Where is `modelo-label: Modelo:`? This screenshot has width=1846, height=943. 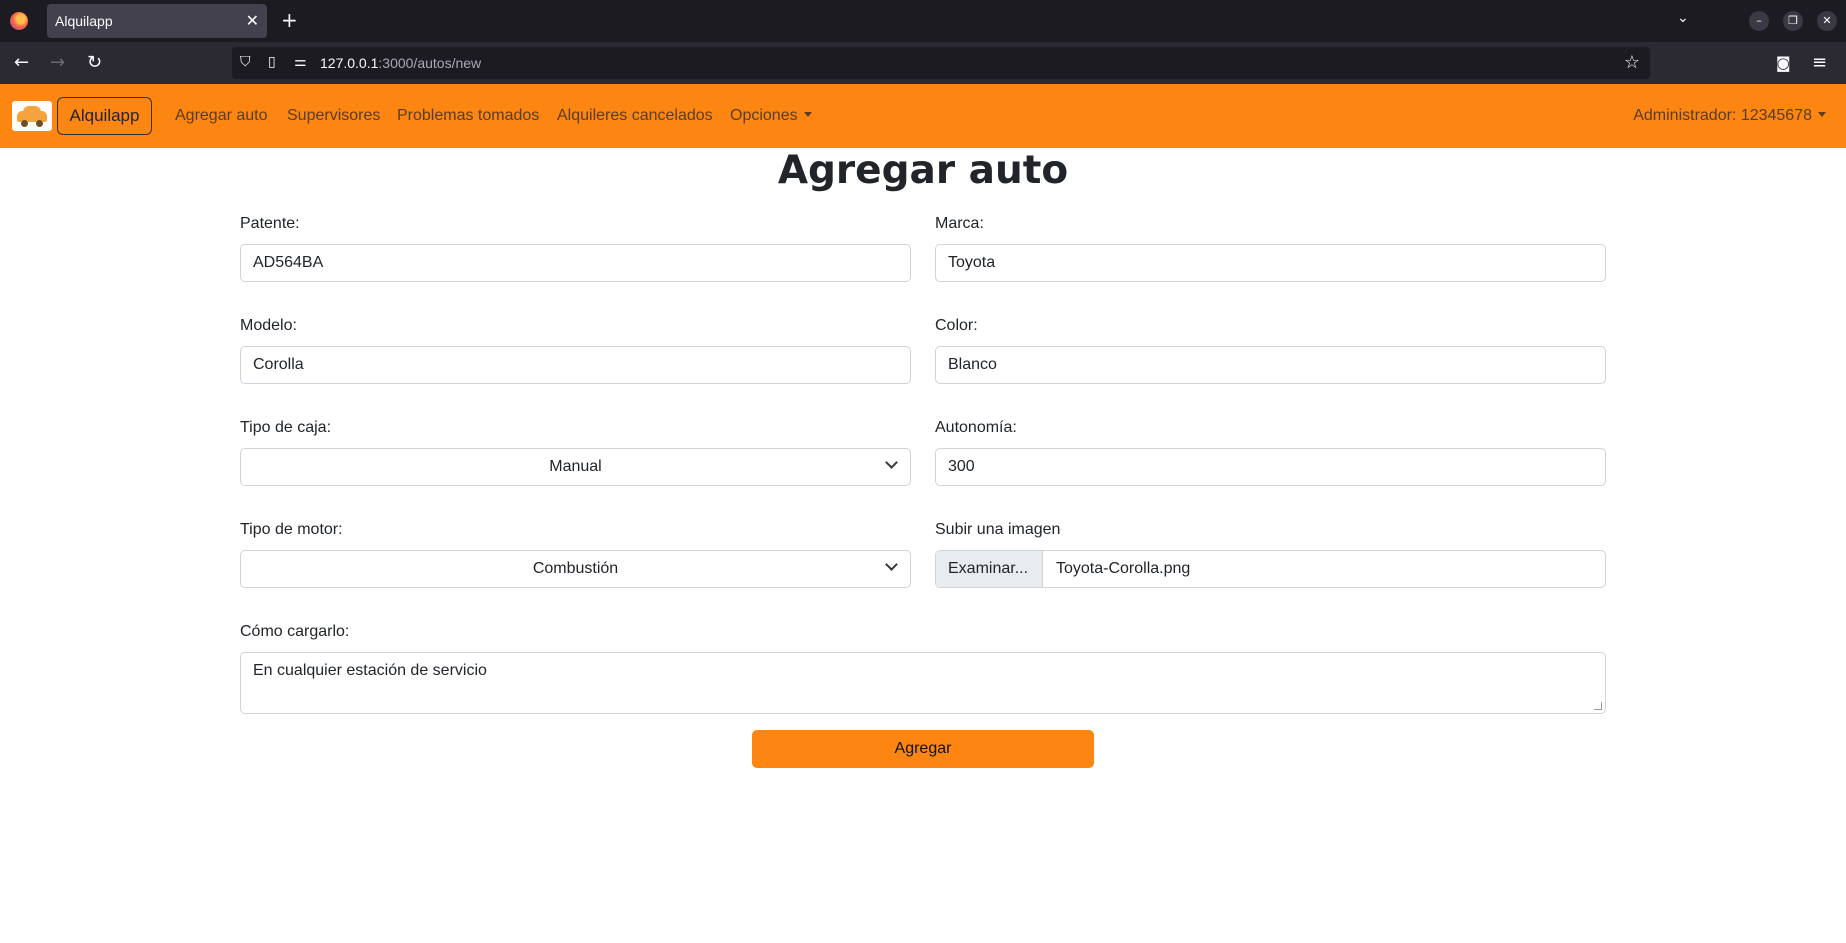
modelo-label: Modelo: is located at coordinates (268, 325).